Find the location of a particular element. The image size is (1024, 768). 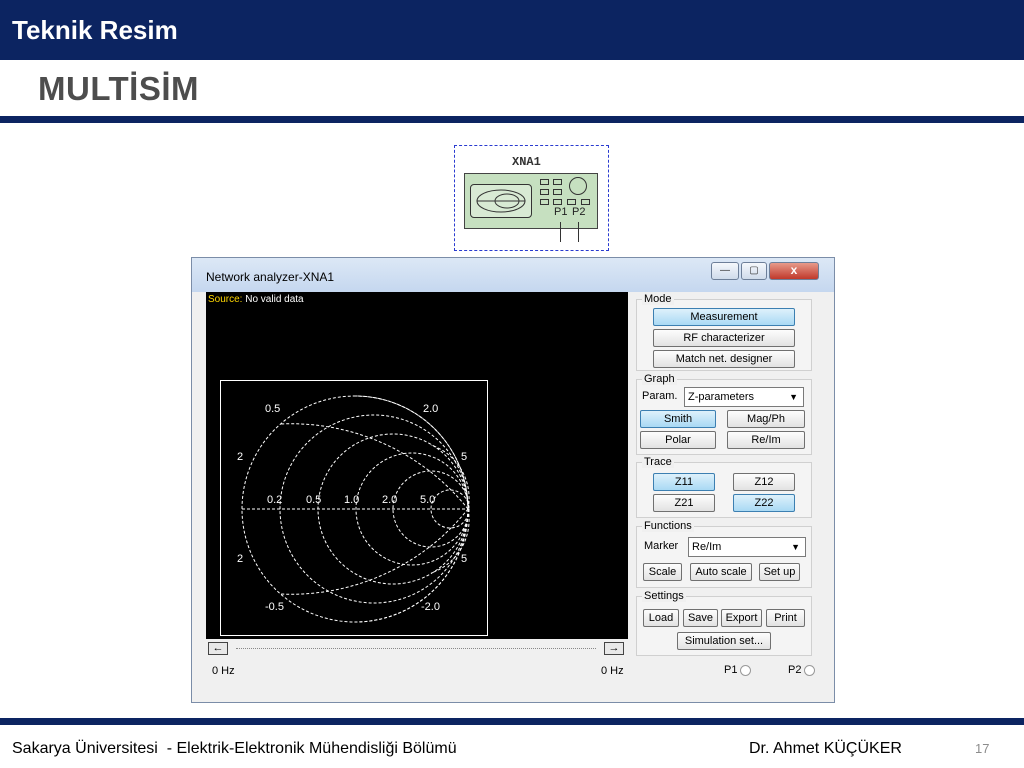

smith-label-top-right: 2.0 is located at coordinates (431, 409).